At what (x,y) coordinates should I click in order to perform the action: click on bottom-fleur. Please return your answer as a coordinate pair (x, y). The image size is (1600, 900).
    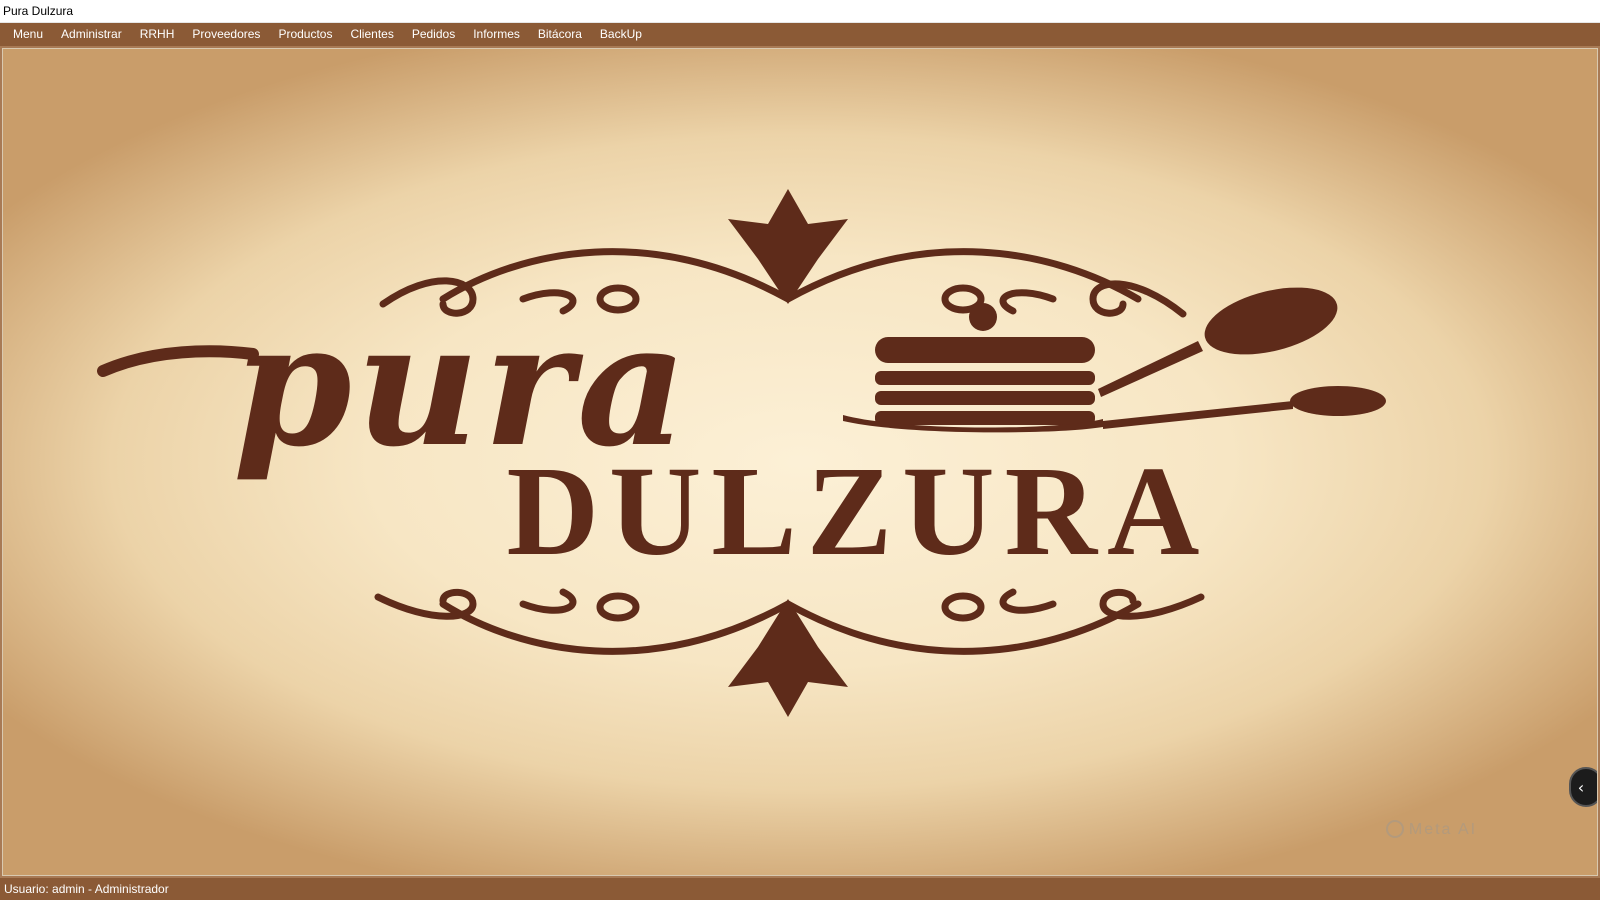
    Looking at the image, I should click on (788, 658).